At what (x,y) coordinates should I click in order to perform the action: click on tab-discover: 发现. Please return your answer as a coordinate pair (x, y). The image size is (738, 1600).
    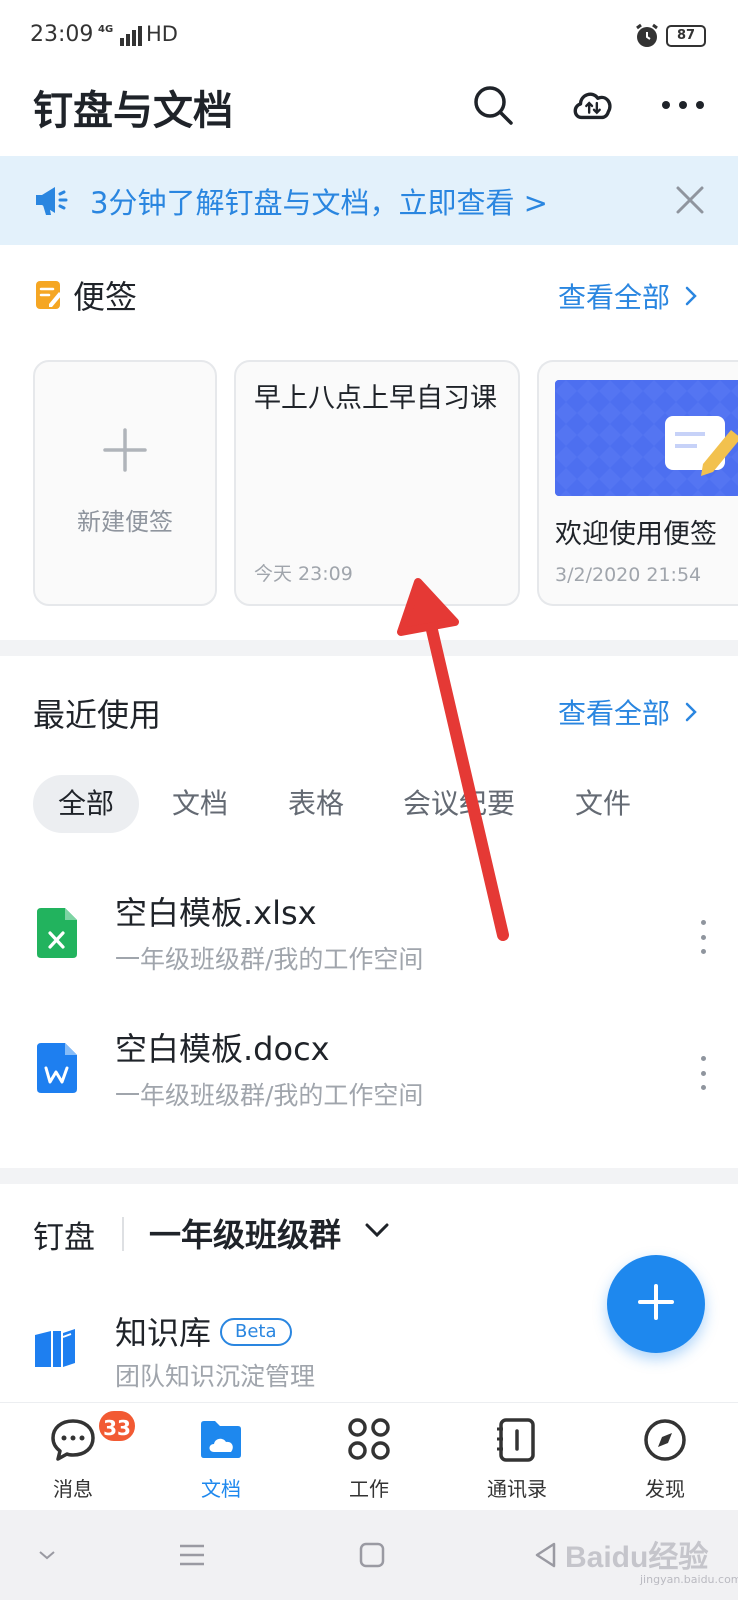
    Looking at the image, I should click on (665, 1457).